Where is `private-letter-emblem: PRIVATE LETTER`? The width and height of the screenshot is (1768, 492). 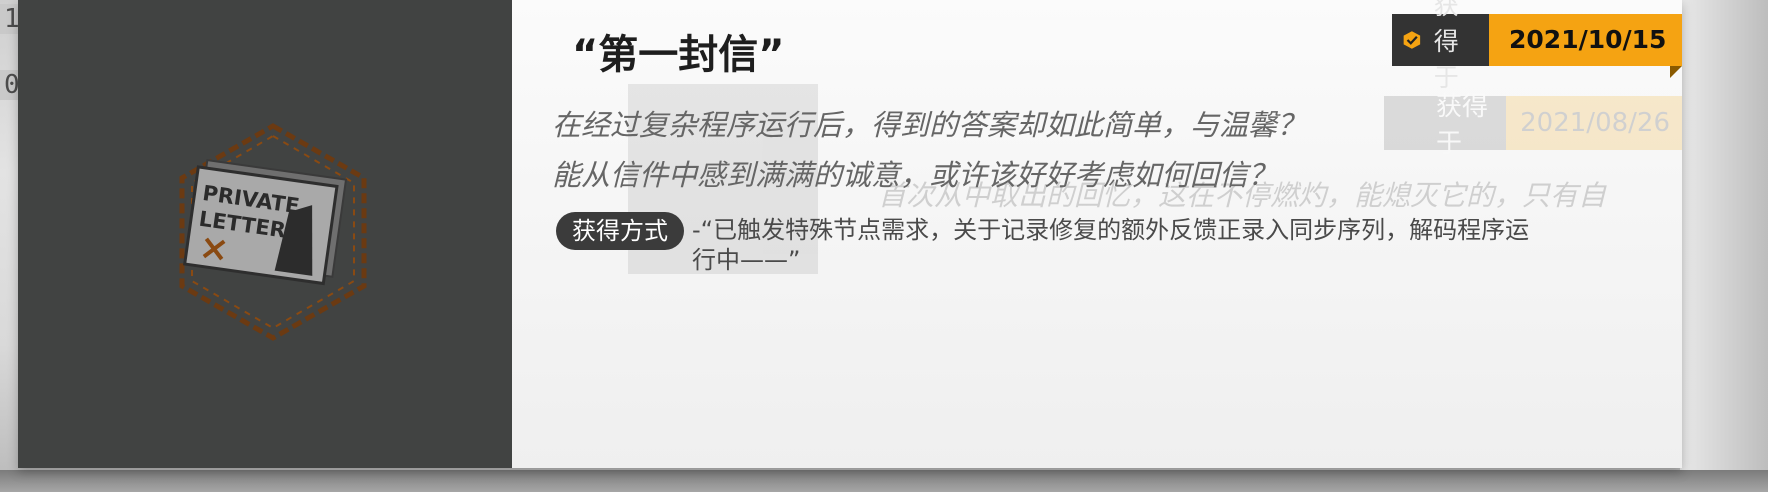 private-letter-emblem: PRIVATE LETTER is located at coordinates (273, 232).